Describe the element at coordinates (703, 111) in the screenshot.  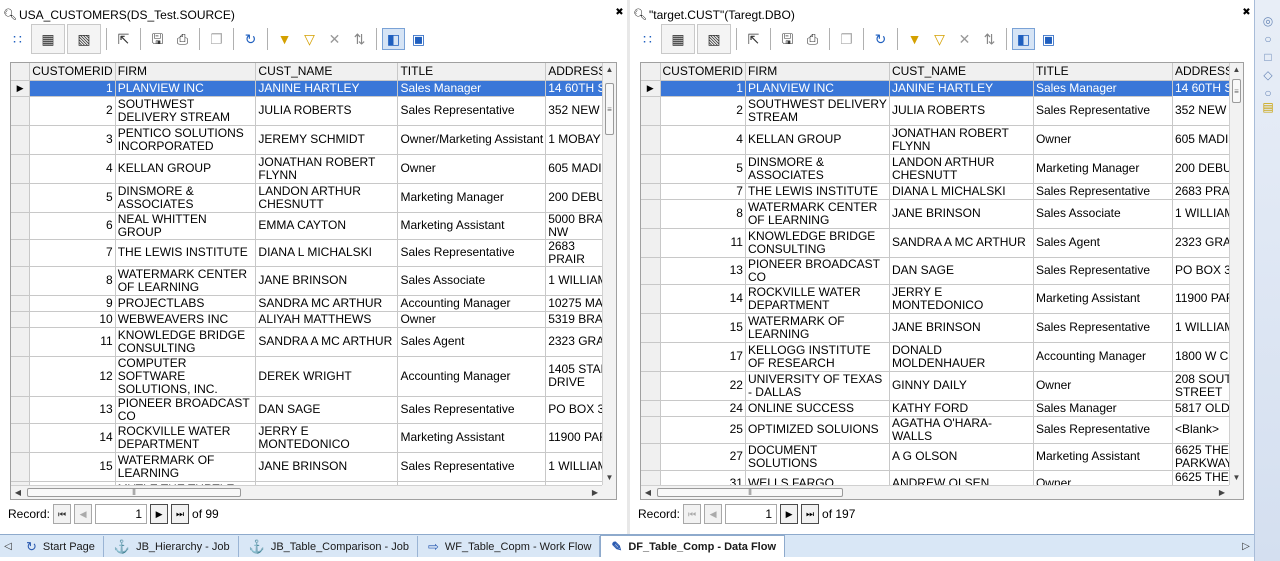
I see `cell-customerid: 2` at that location.